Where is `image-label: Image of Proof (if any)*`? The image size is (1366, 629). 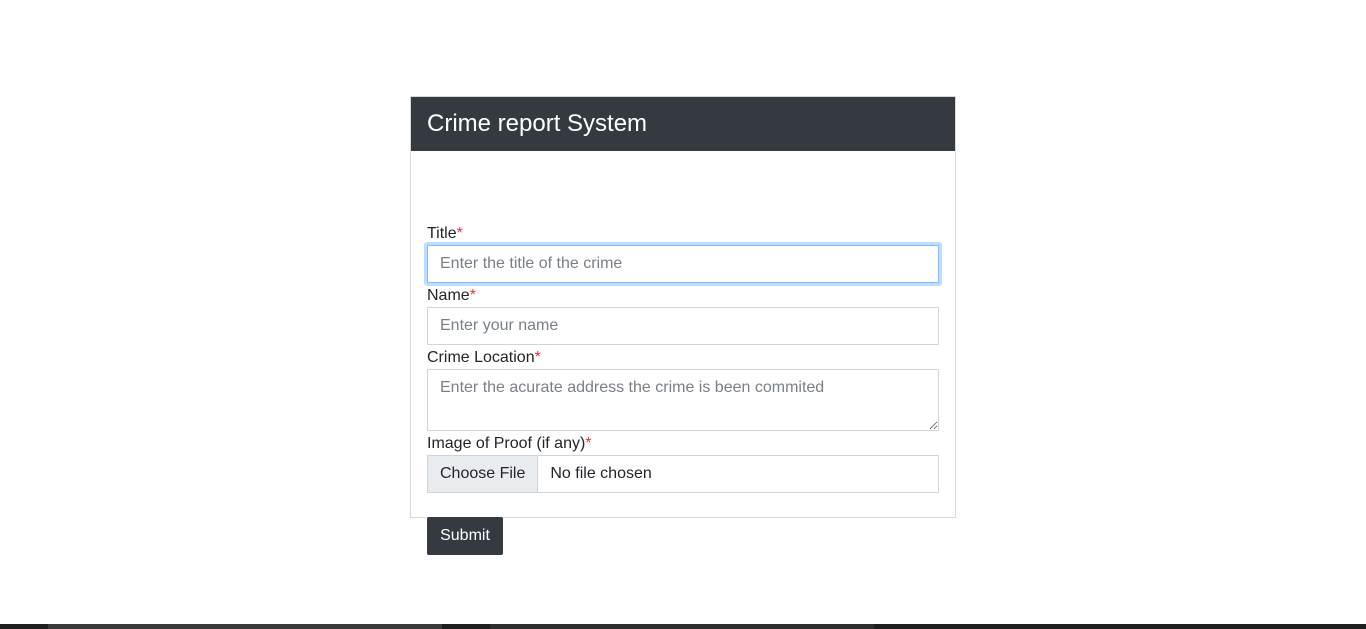 image-label: Image of Proof (if any)* is located at coordinates (509, 443).